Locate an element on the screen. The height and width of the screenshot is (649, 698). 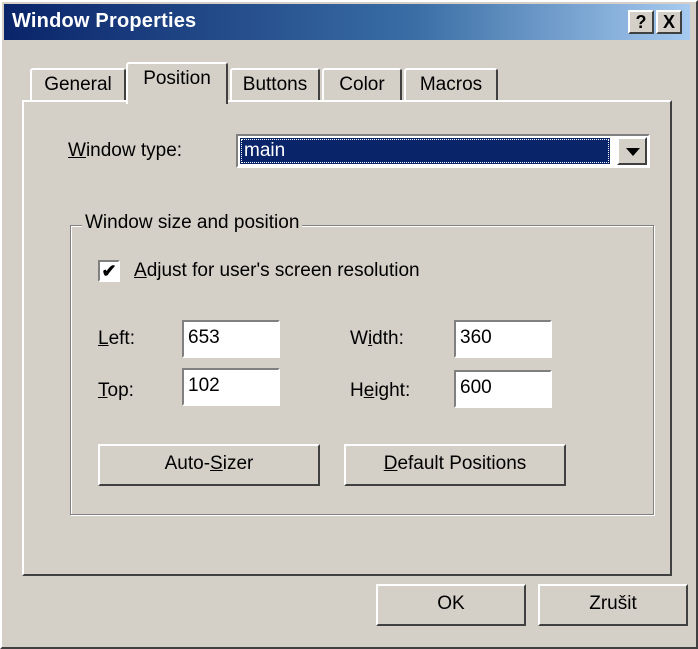
ok-button: OK is located at coordinates (451, 605).